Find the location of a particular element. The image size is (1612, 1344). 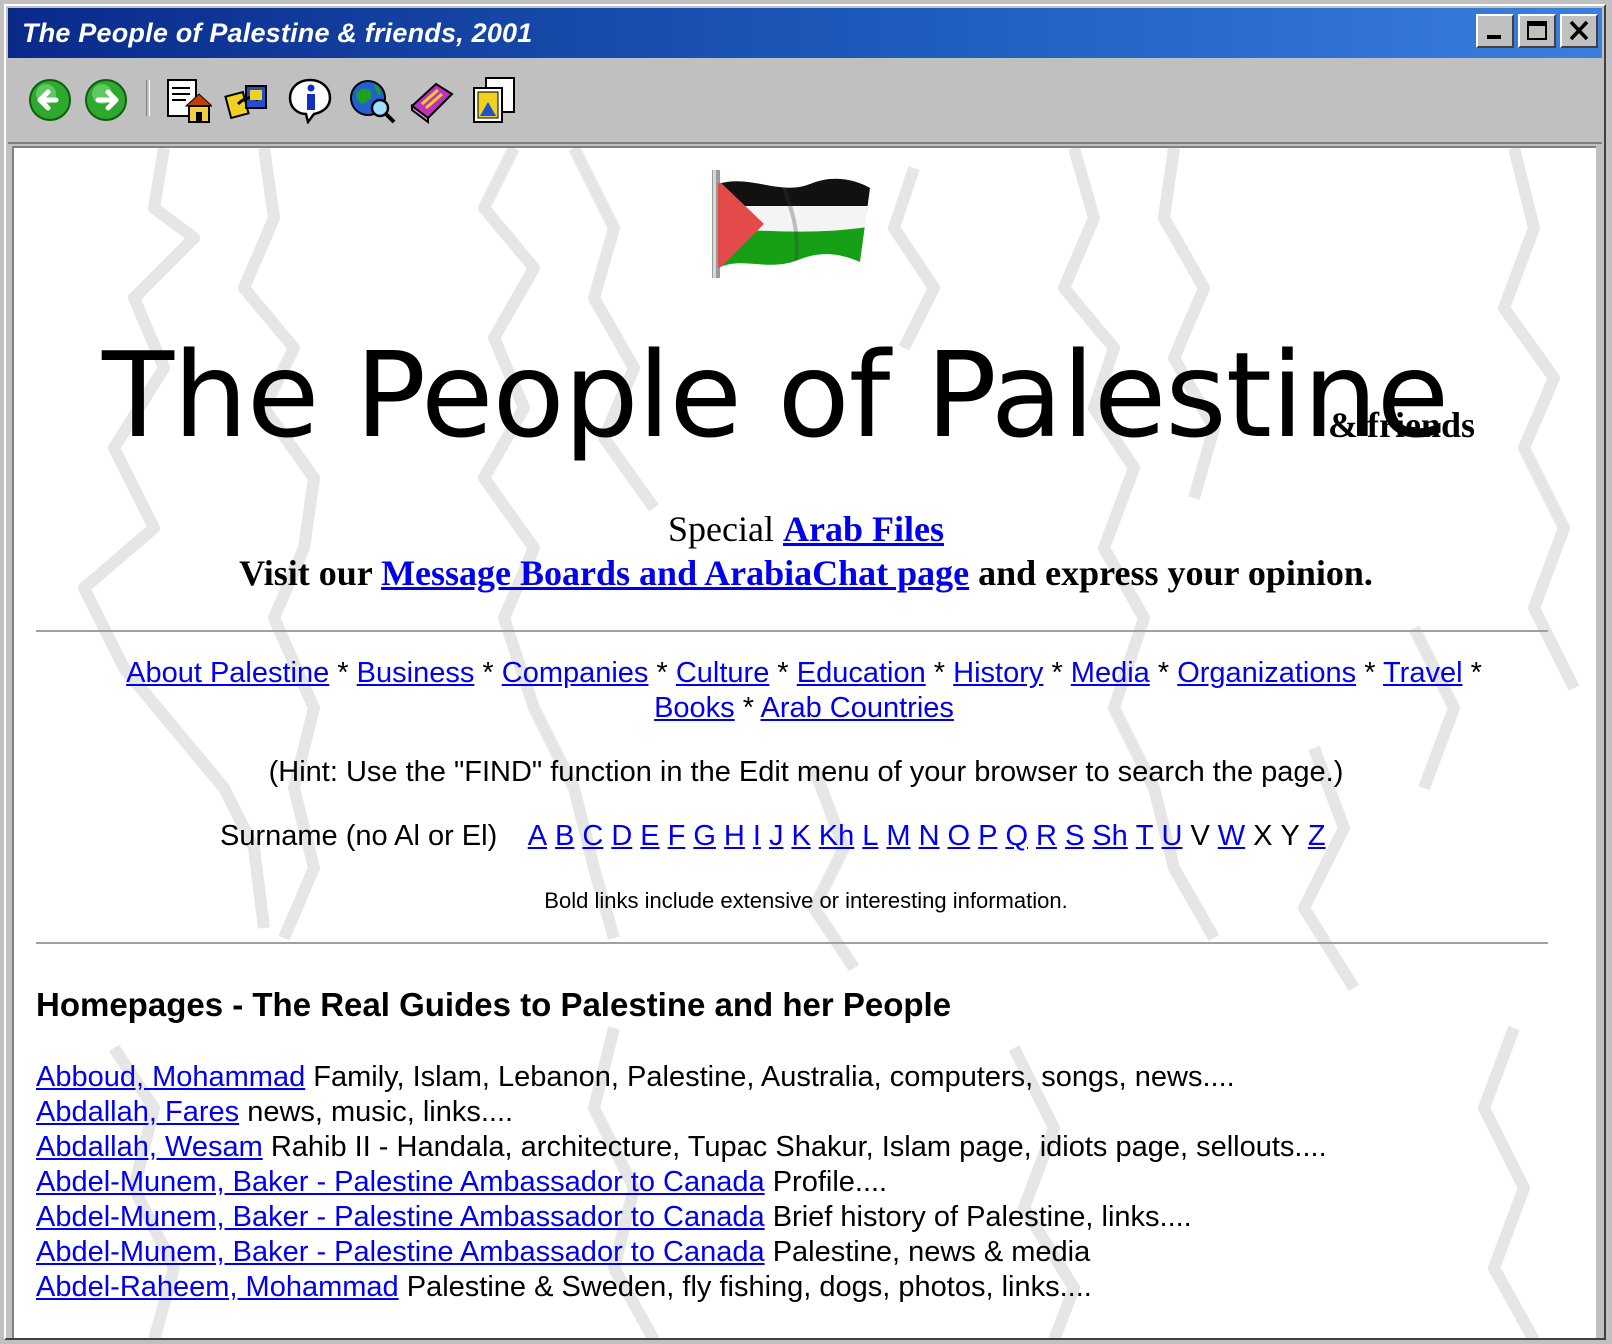

surname-letter-h: H is located at coordinates (734, 836).